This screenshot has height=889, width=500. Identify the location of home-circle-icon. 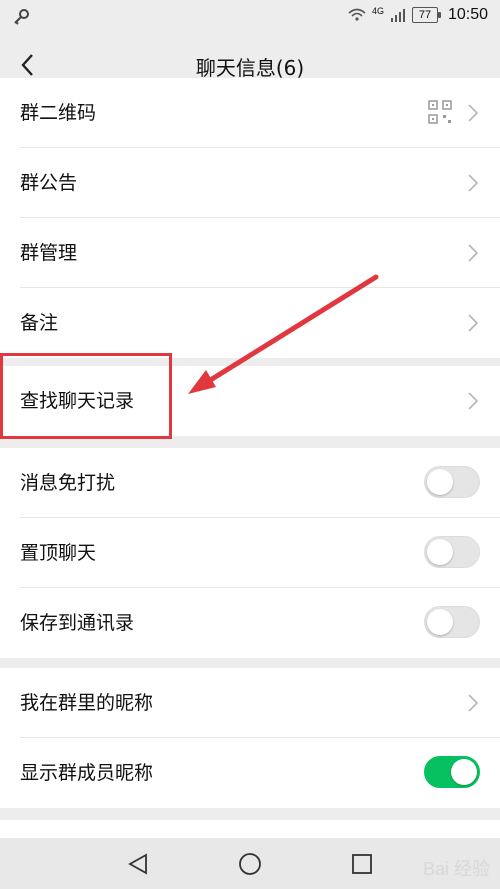
(250, 864).